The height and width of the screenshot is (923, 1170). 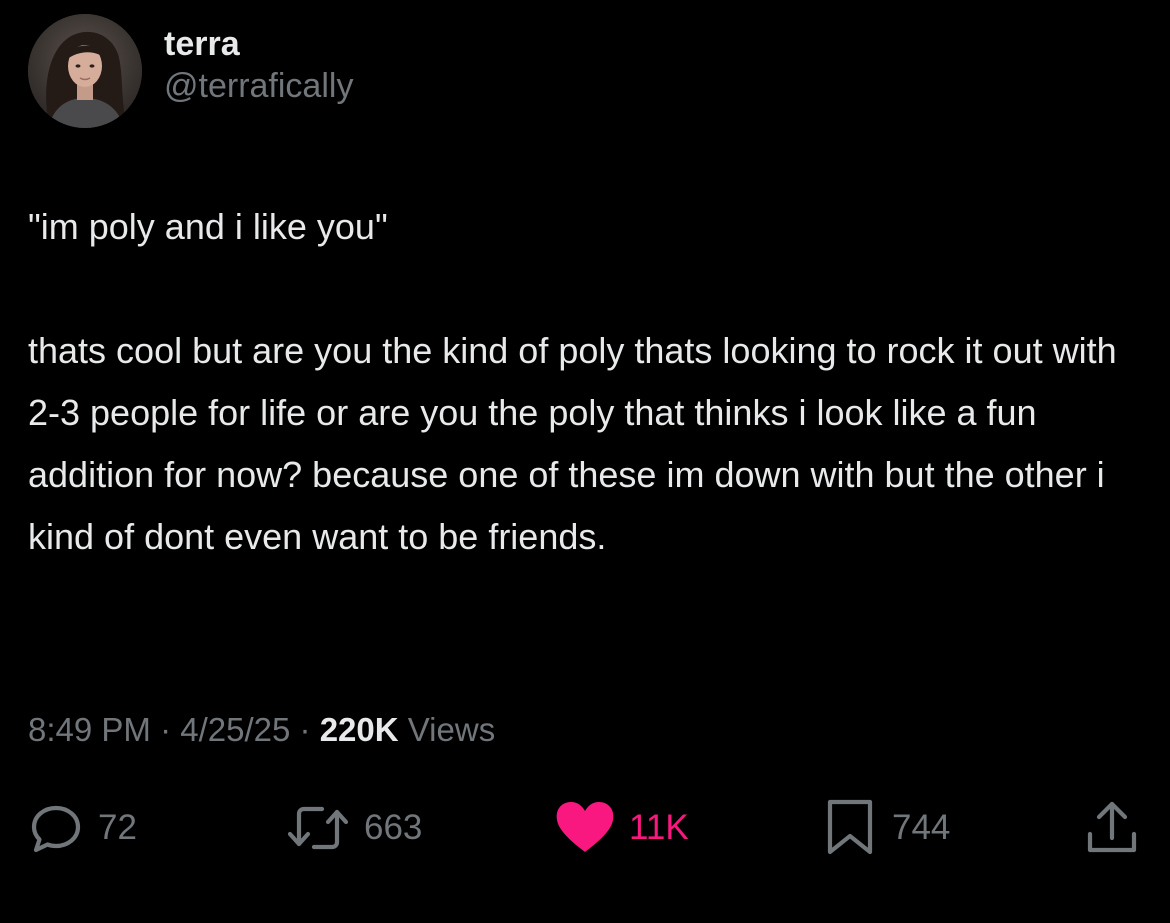 What do you see at coordinates (886, 828) in the screenshot?
I see `bookmark-button: 744` at bounding box center [886, 828].